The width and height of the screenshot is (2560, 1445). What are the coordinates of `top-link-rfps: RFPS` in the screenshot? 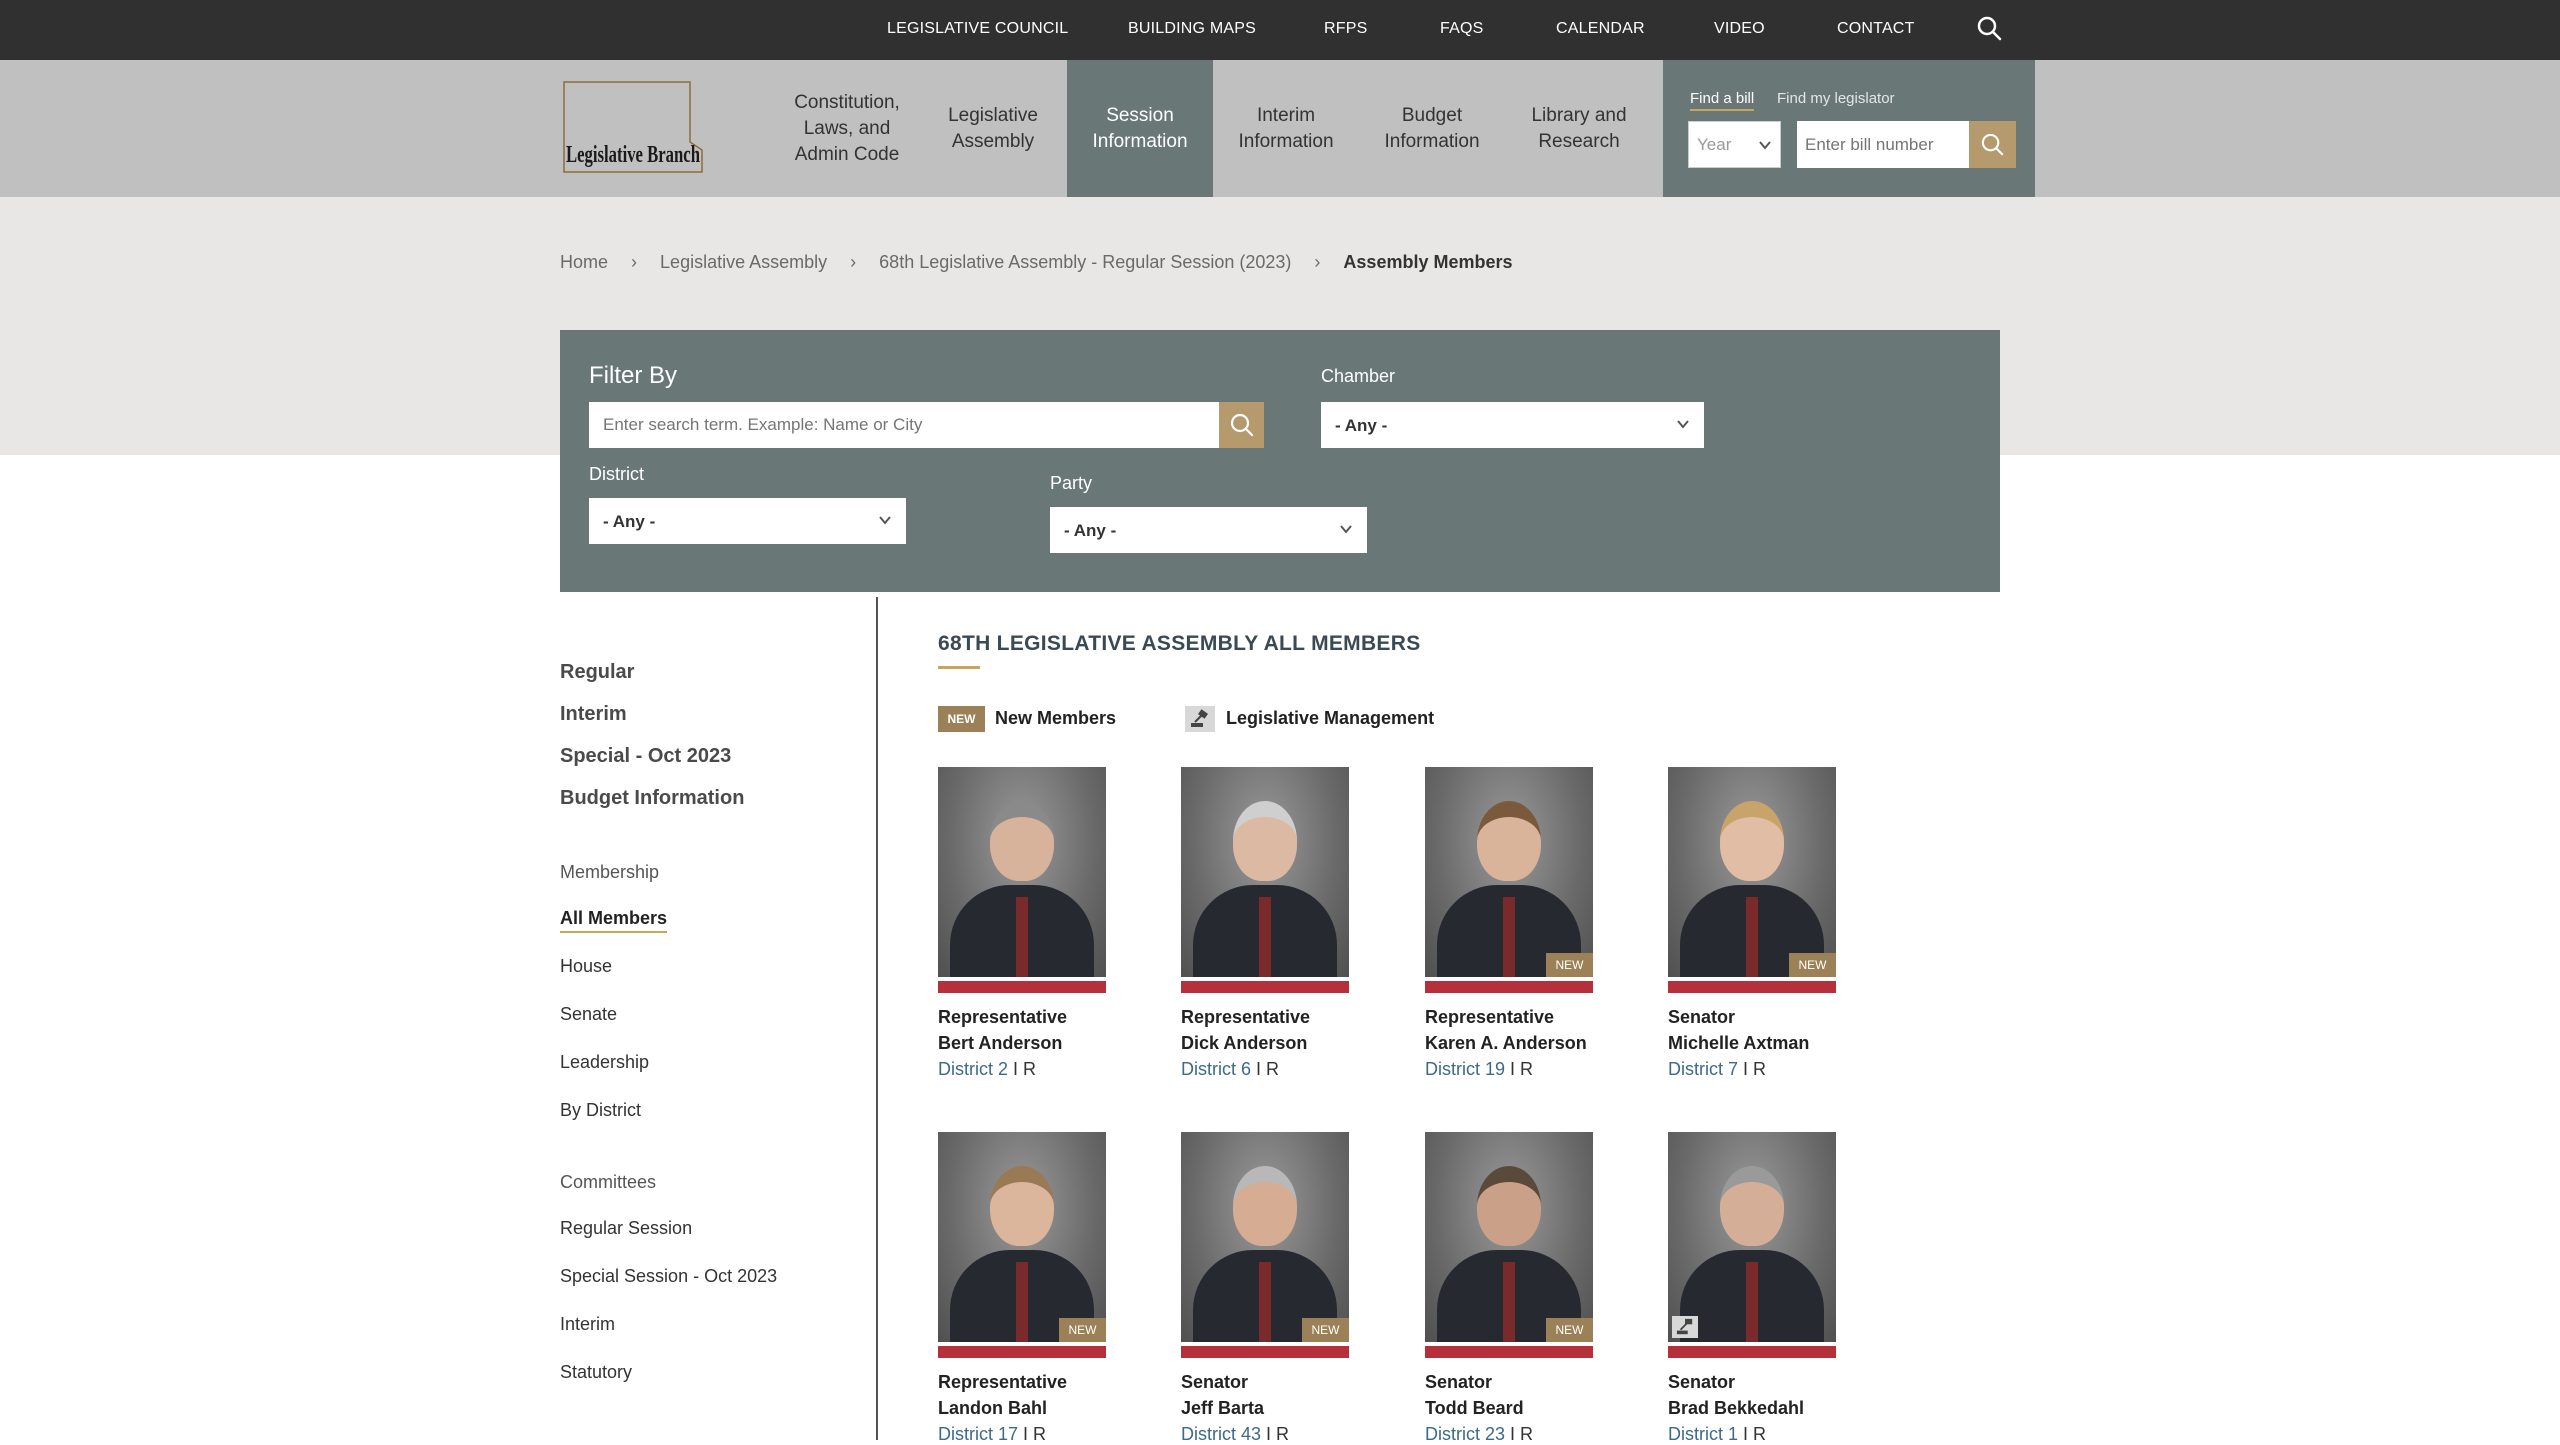 It's located at (1345, 29).